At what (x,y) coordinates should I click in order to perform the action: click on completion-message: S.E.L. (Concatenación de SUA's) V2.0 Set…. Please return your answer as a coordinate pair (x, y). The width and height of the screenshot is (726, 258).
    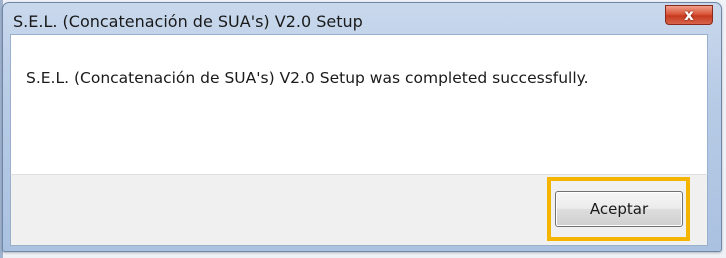
    Looking at the image, I should click on (307, 78).